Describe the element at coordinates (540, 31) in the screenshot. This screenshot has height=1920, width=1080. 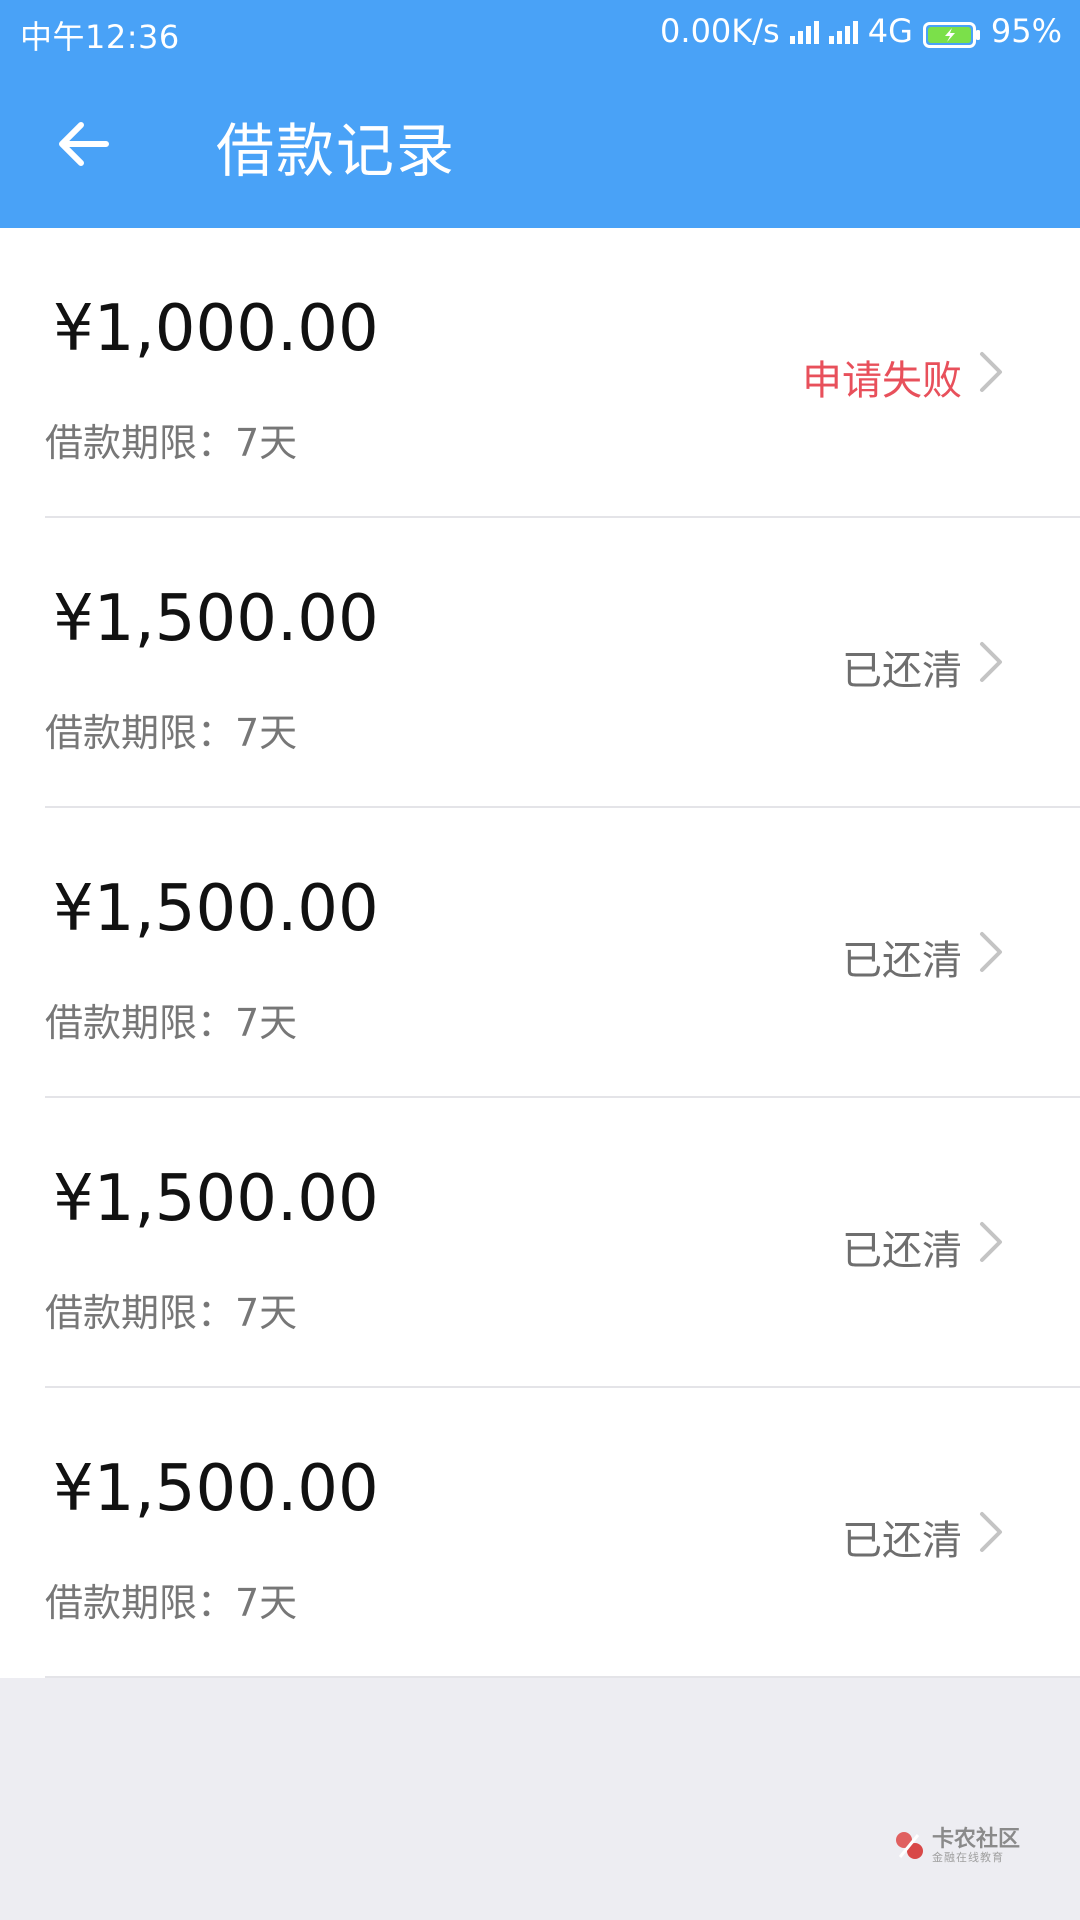
I see `status-bar: 中午12:36 0.00K/s 4G 95%` at that location.